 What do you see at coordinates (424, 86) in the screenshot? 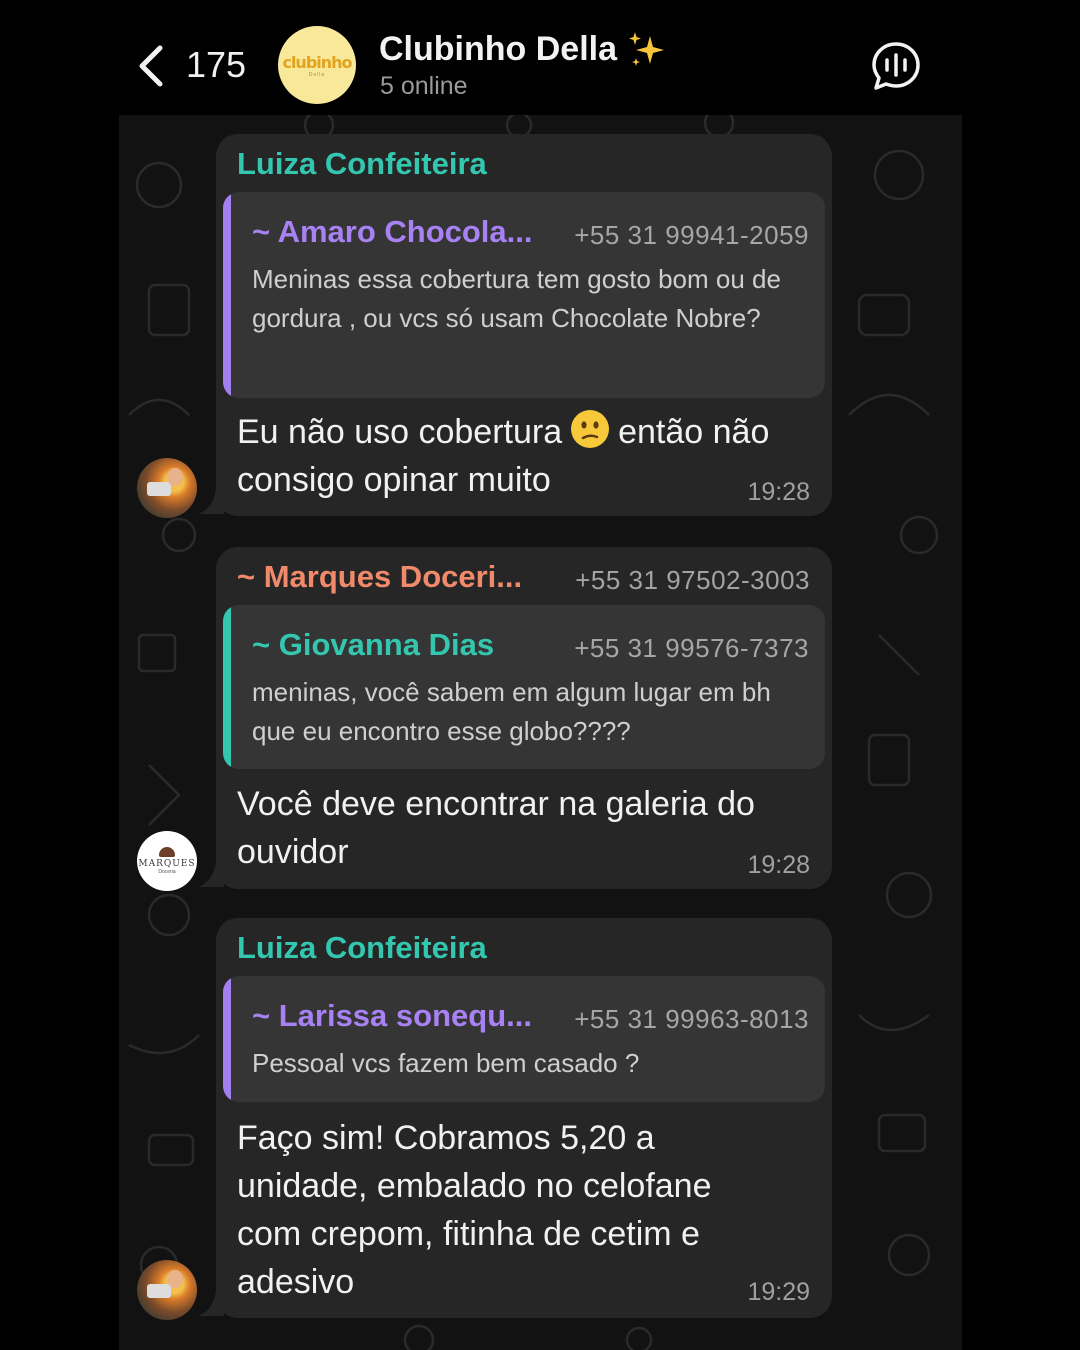
I see `online-status: 5 online` at bounding box center [424, 86].